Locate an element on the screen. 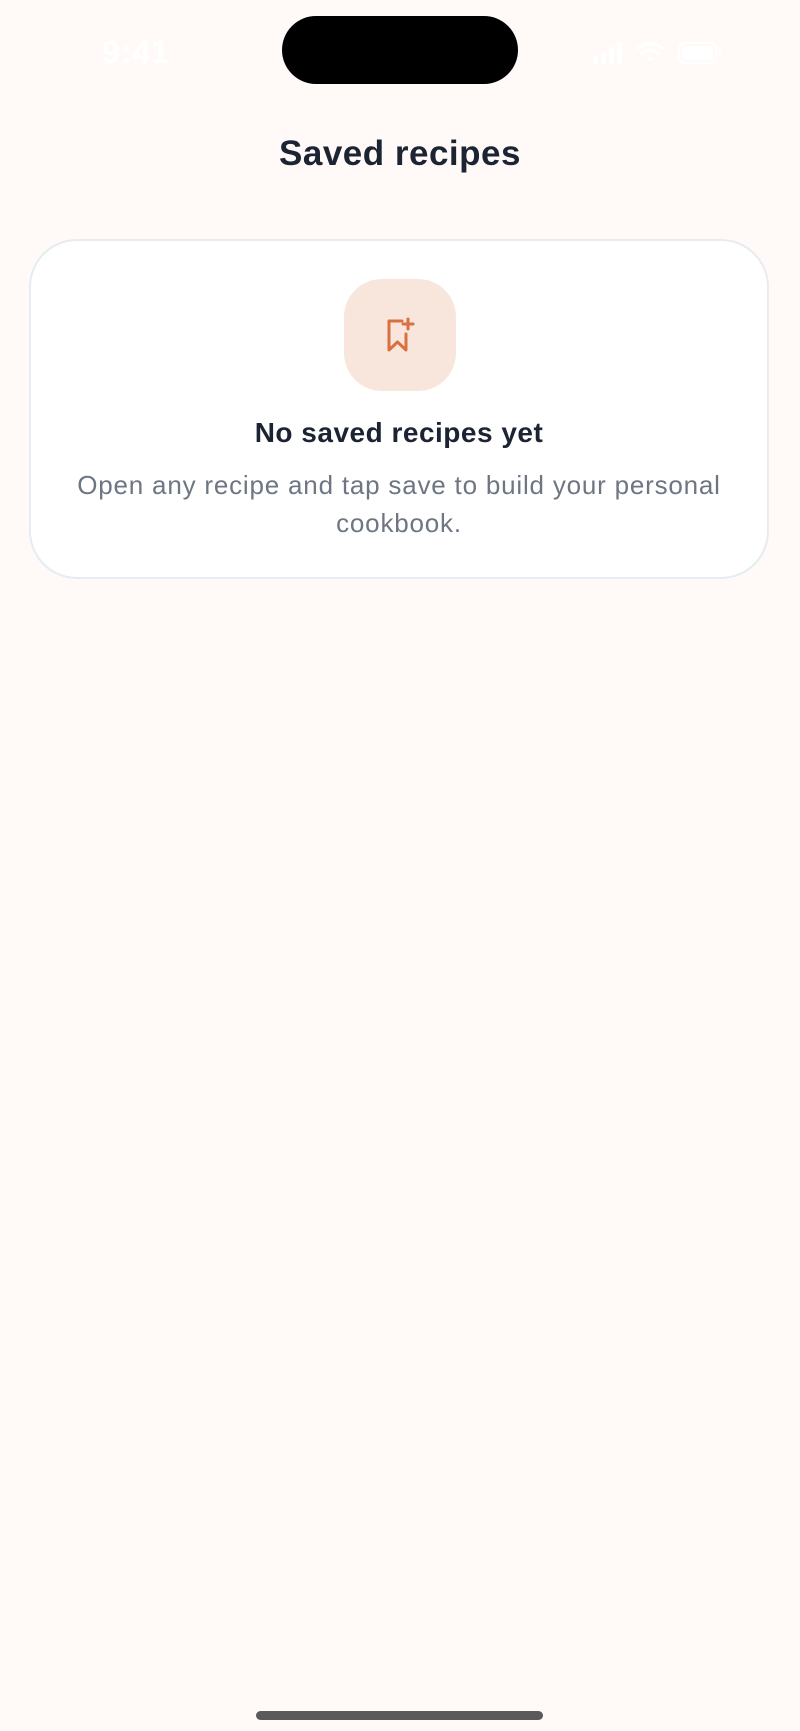 The image size is (800, 1731). empty-state-icon-tile is located at coordinates (400, 335).